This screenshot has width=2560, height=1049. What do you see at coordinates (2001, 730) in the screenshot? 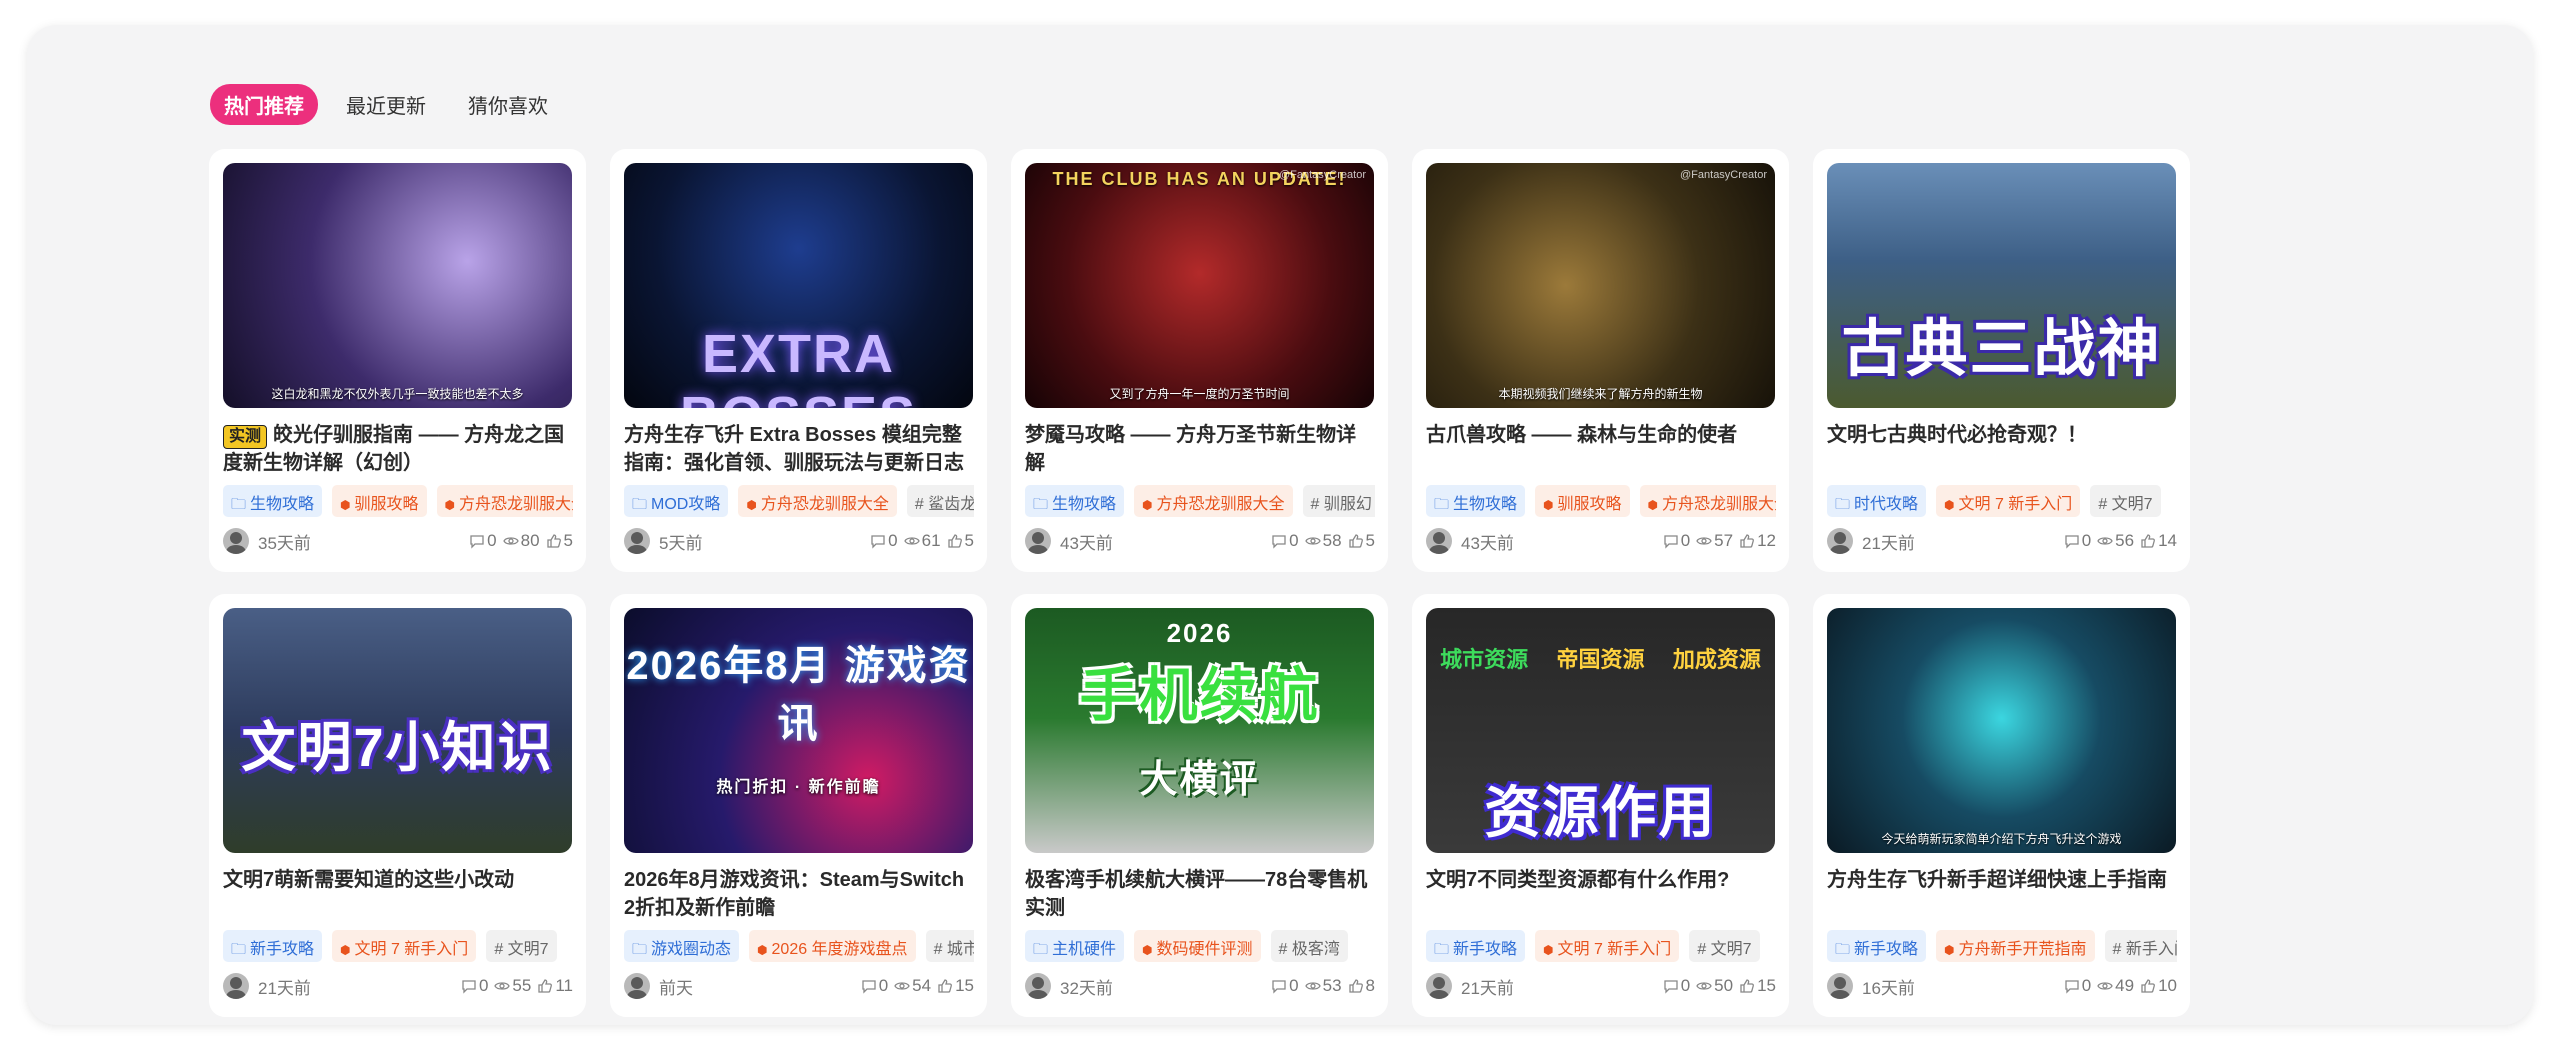
I see `article-thumbnail: 今天给萌新玩家简单介绍下方舟飞升这个游戏` at bounding box center [2001, 730].